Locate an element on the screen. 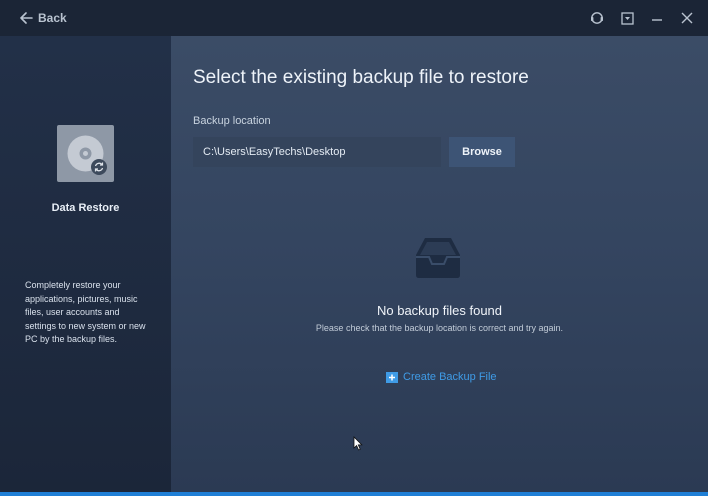 The height and width of the screenshot is (496, 708). settings-button is located at coordinates (627, 18).